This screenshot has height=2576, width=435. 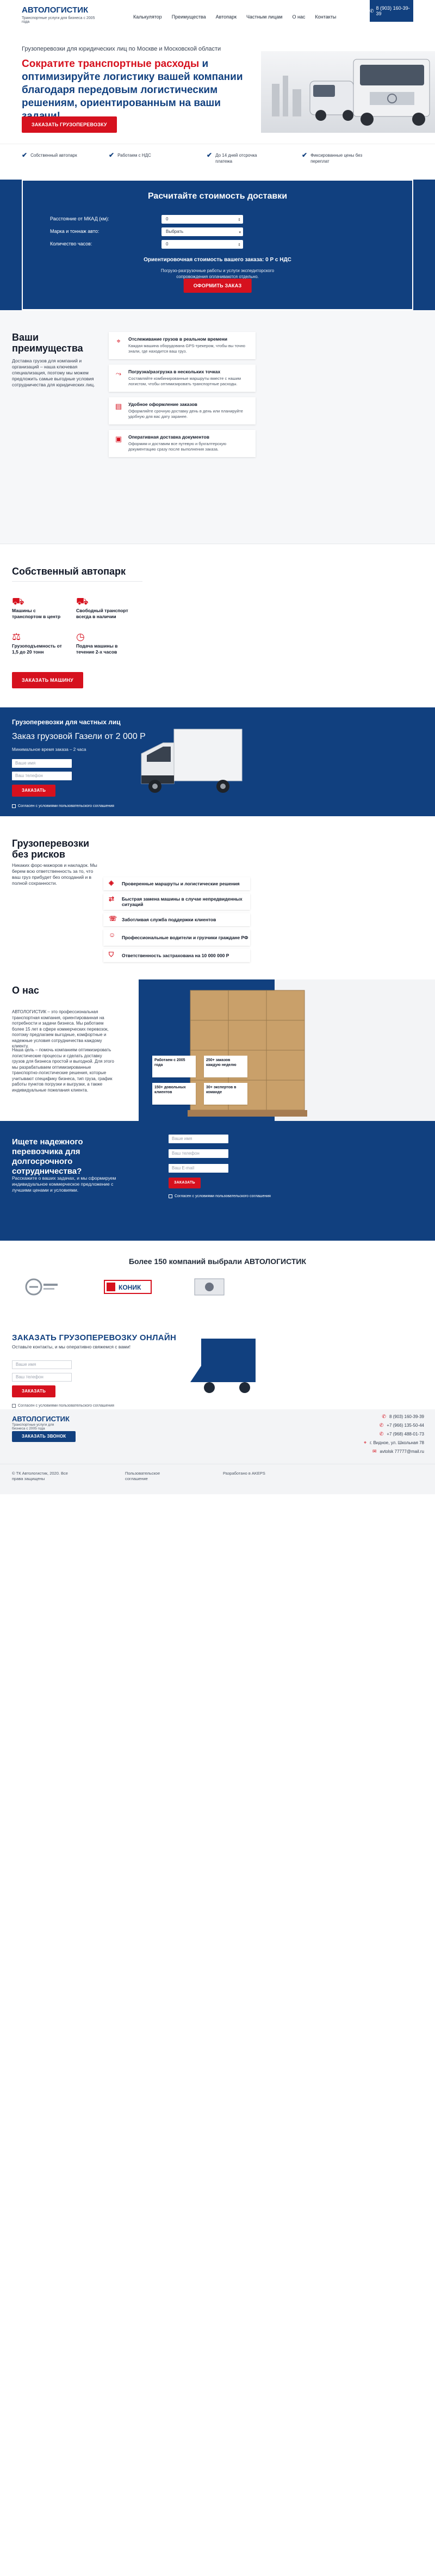 What do you see at coordinates (198, 1139) in the screenshot?
I see `partner-name-input: Ваше имя` at bounding box center [198, 1139].